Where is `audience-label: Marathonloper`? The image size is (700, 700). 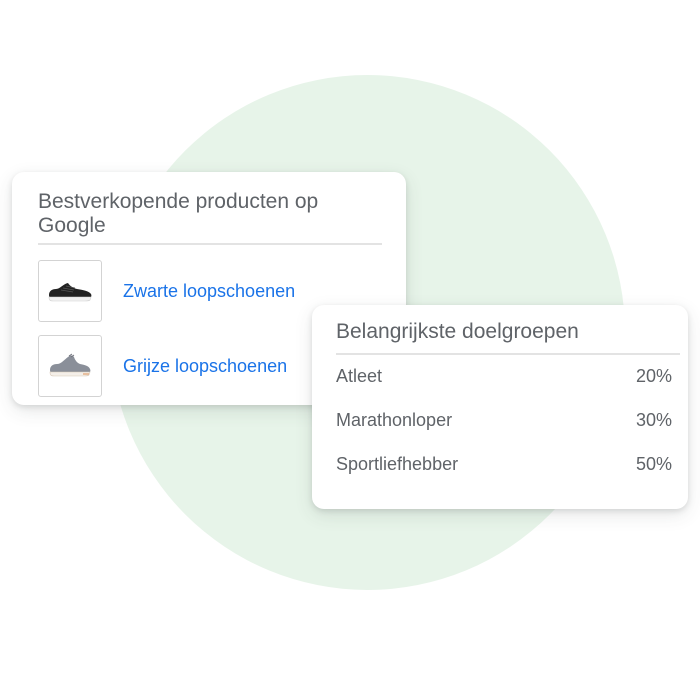 audience-label: Marathonloper is located at coordinates (394, 420).